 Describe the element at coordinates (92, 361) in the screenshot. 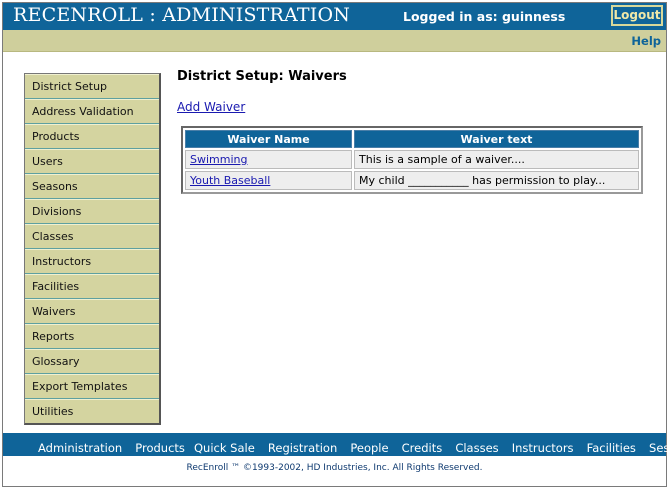

I see `sidebar-item-glossary: Glossary` at that location.